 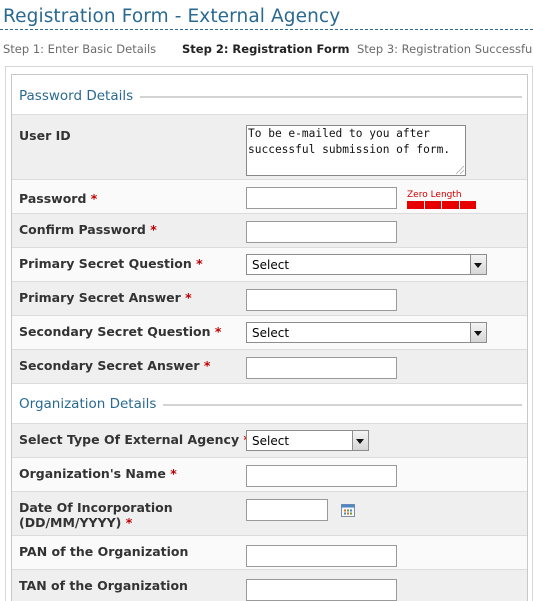 I want to click on section-title: Password Details, so click(x=80, y=96).